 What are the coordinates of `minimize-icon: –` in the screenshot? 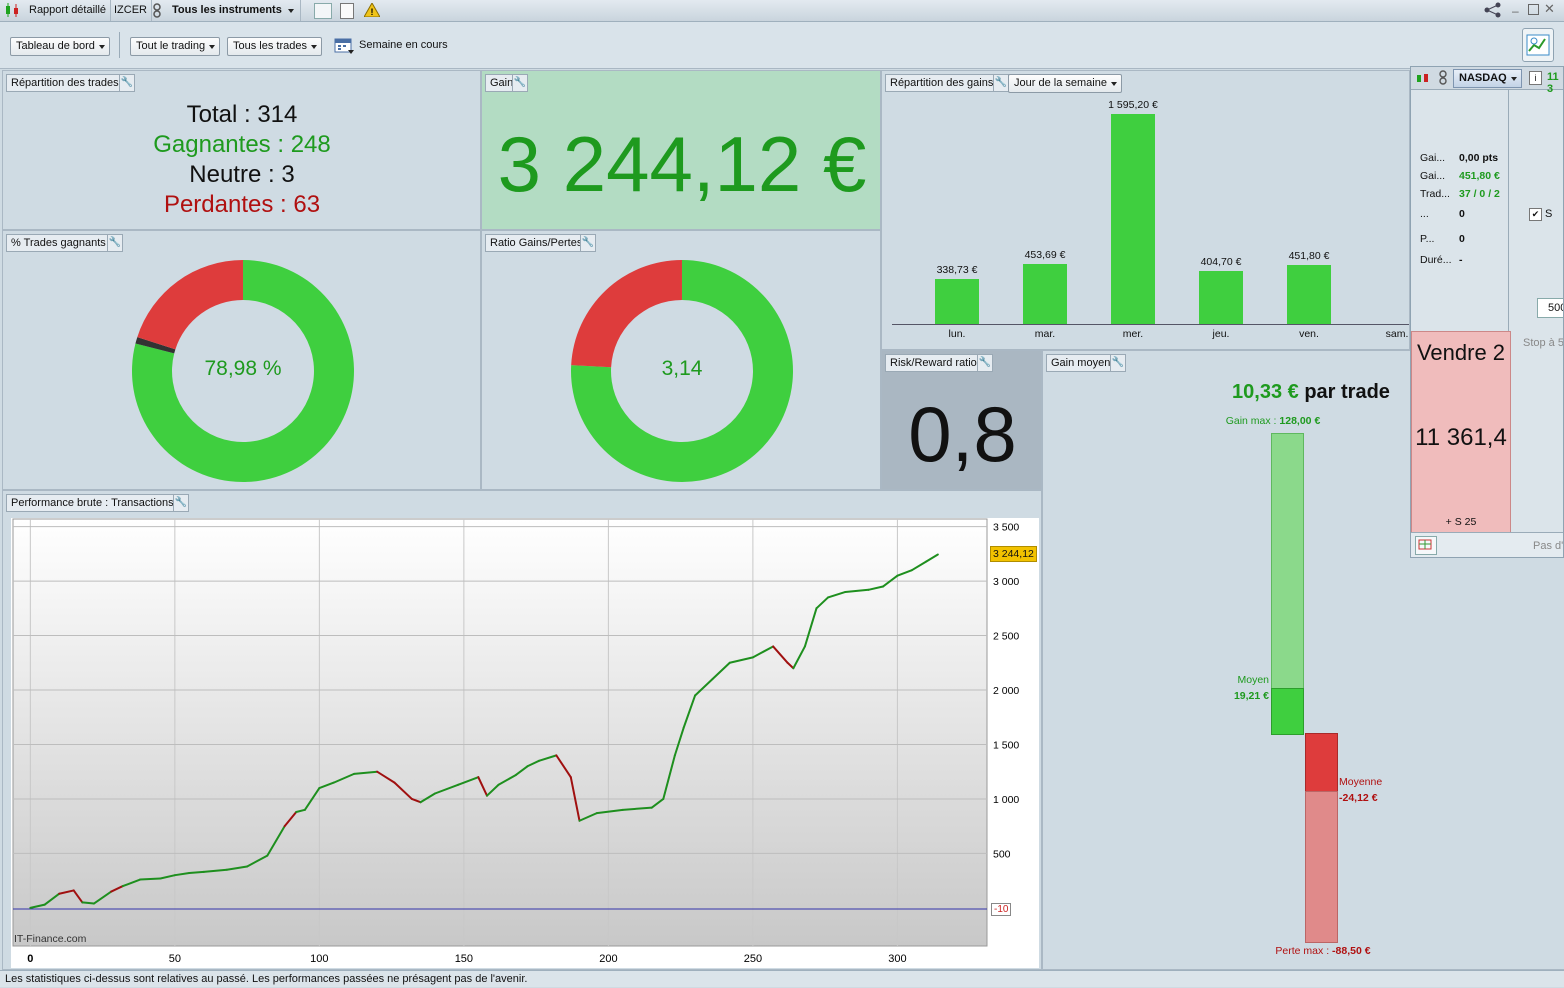 It's located at (1515, 11).